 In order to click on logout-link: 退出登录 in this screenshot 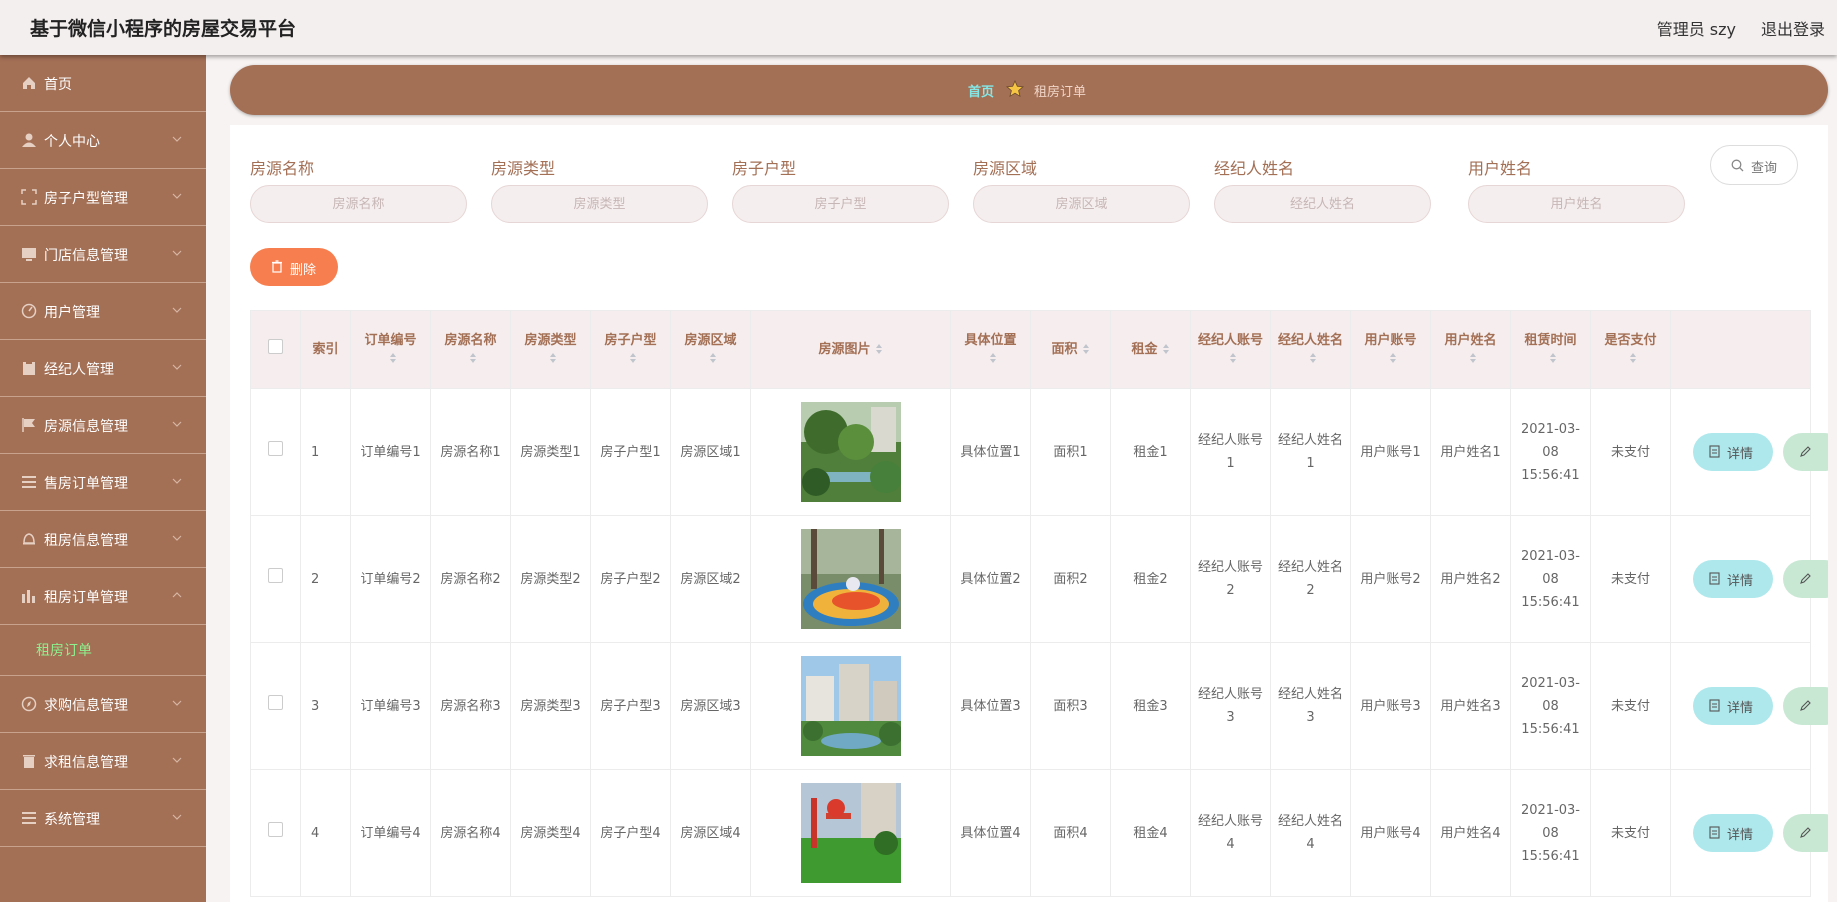, I will do `click(1793, 28)`.